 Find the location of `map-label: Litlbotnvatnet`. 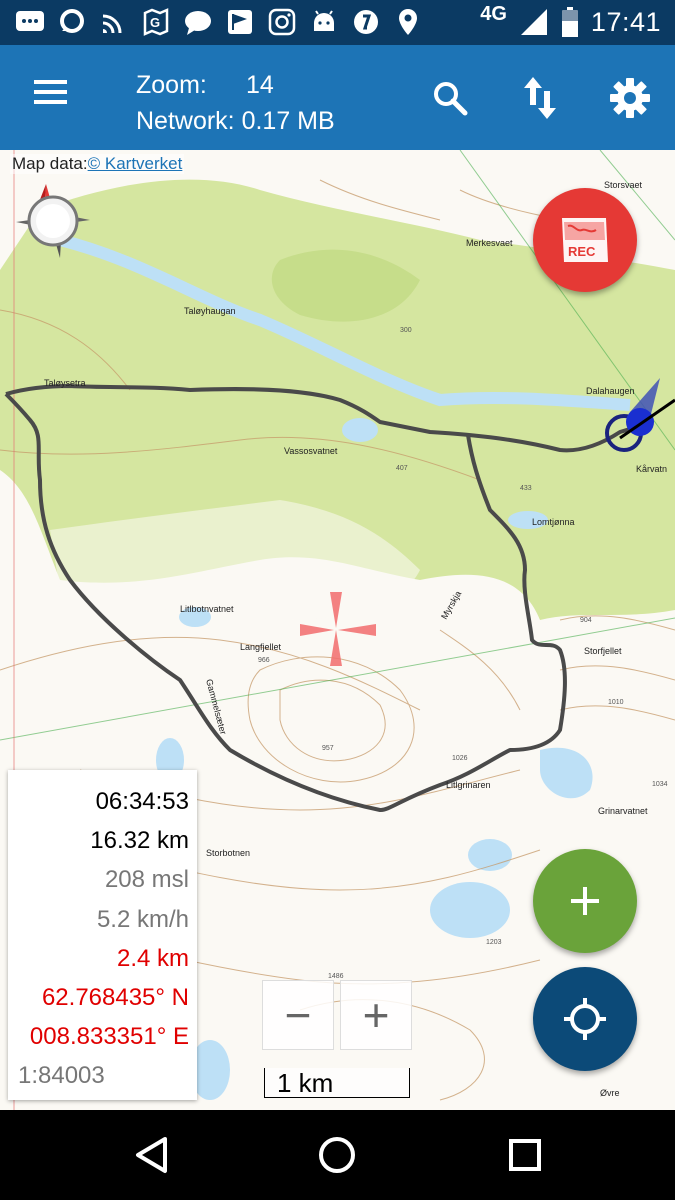

map-label: Litlbotnvatnet is located at coordinates (207, 609).